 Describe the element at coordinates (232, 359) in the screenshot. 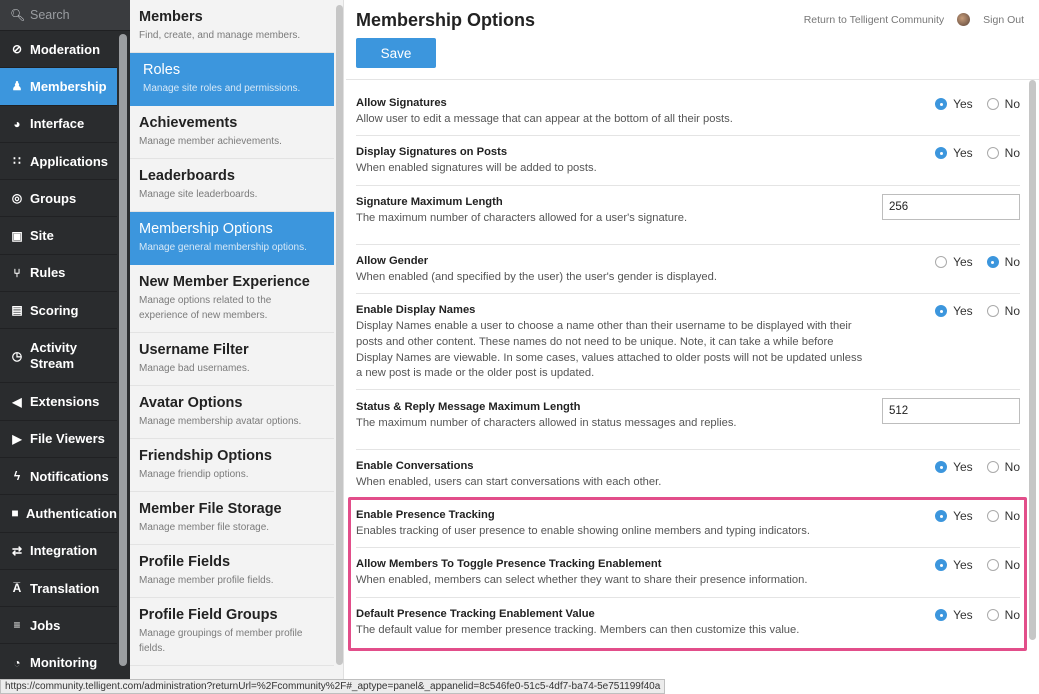

I see `panel-item-username-filter: Username Filter Manage bad usernames.` at that location.